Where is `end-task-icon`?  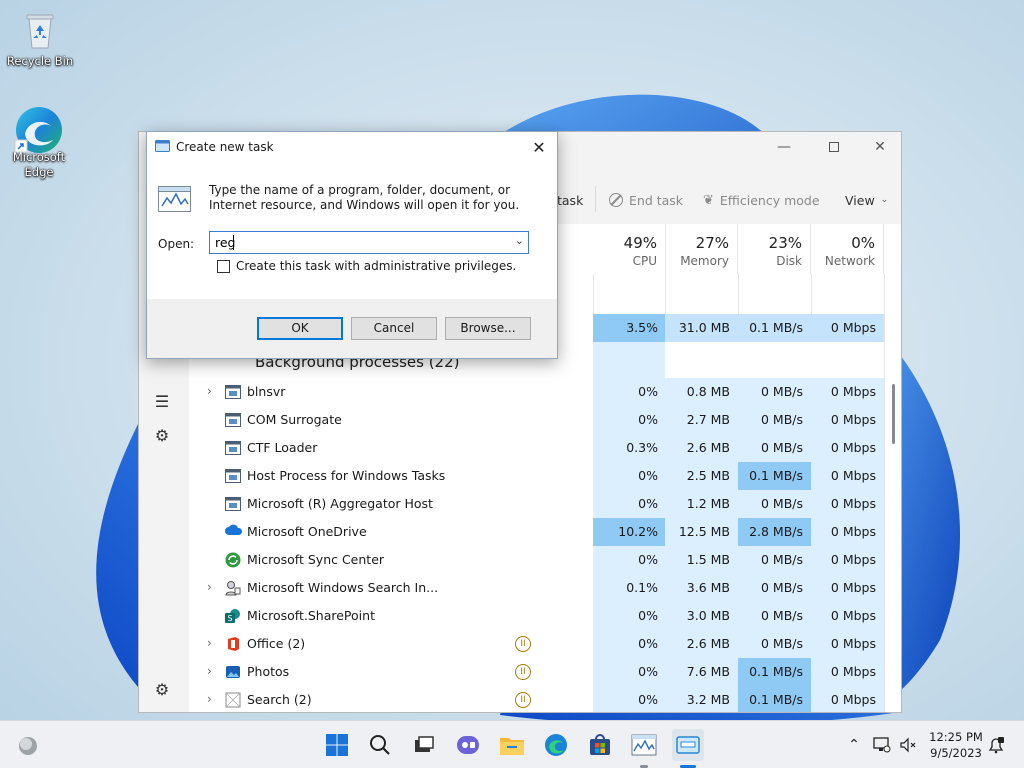
end-task-icon is located at coordinates (616, 200).